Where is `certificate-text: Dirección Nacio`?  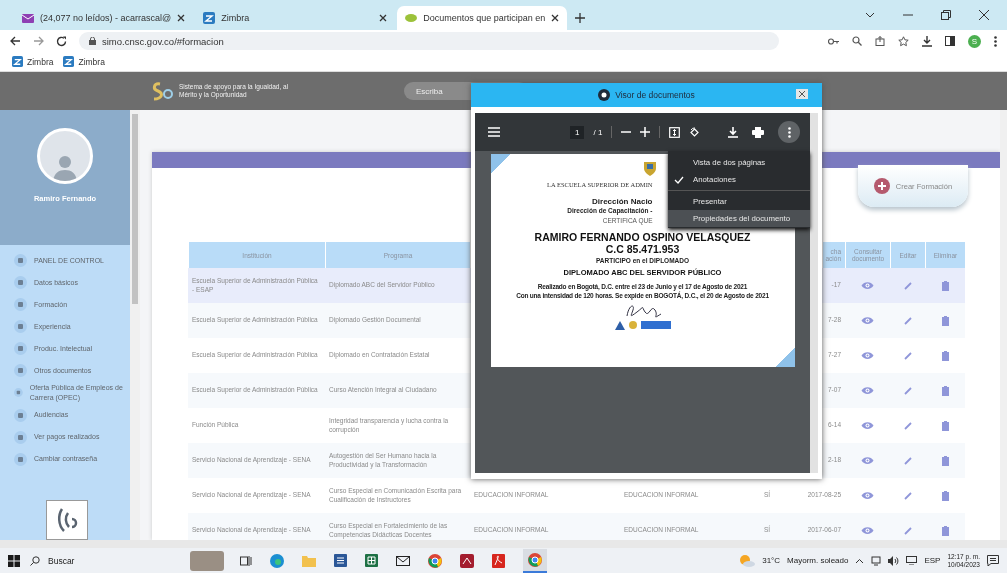
certificate-text: Dirección Nacio is located at coordinates (622, 201).